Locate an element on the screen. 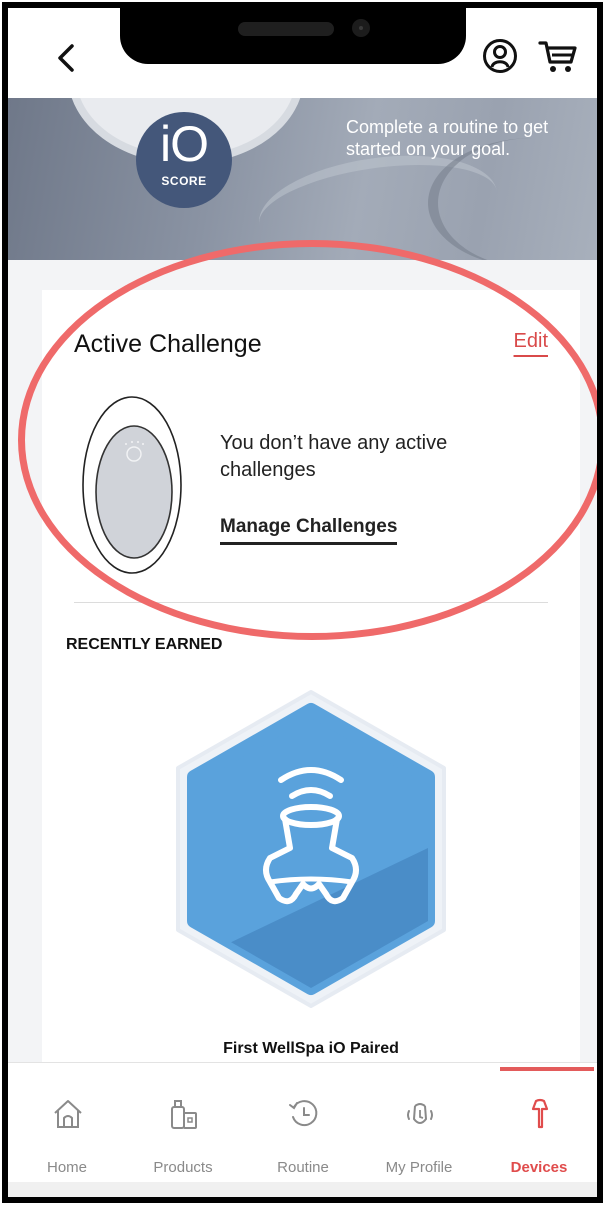 The width and height of the screenshot is (605, 1205). home-indicator-area is located at coordinates (302, 1189).